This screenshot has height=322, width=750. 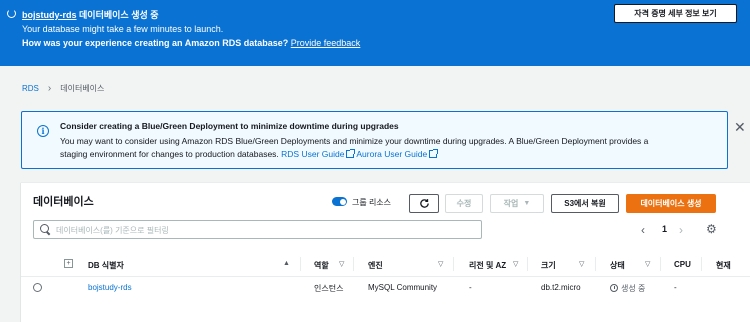 I want to click on column-header-size: 크기, so click(x=548, y=265).